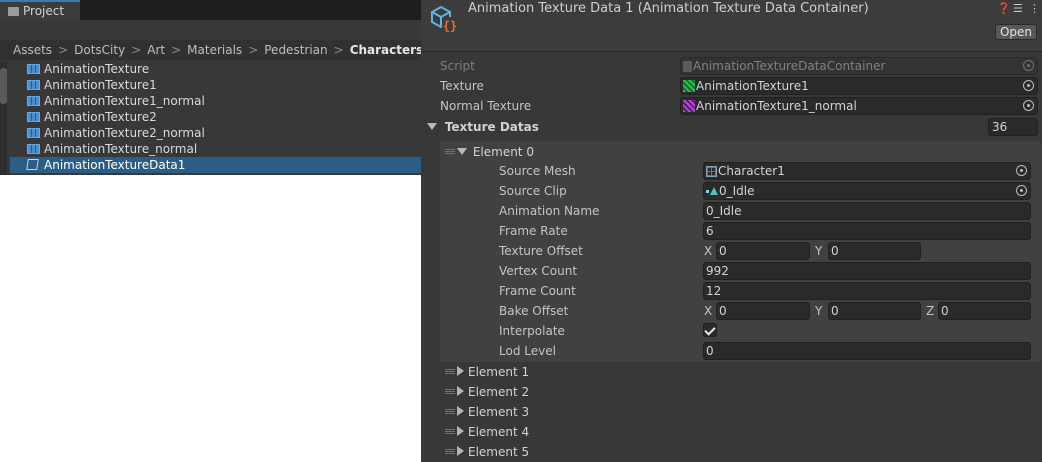 This screenshot has height=462, width=1042. I want to click on element-1-foldout: Element 1, so click(493, 372).